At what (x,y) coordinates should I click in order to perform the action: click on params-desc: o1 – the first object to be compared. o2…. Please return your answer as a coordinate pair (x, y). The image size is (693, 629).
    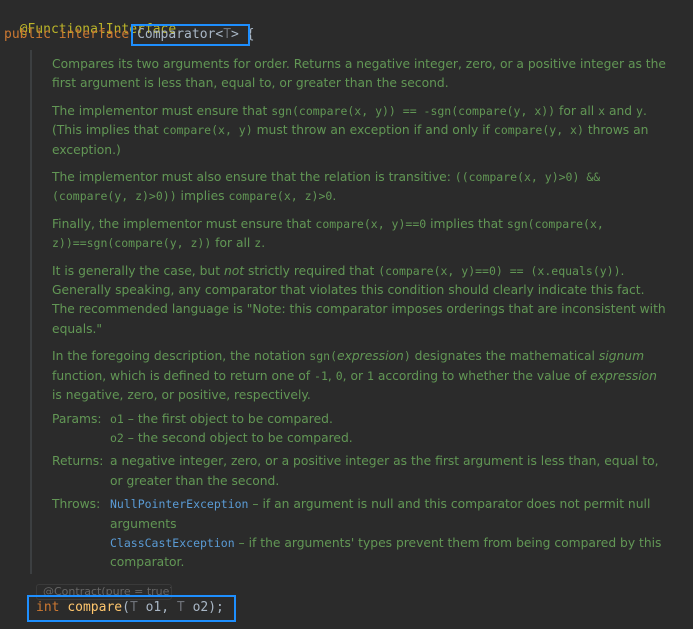
    Looking at the image, I should click on (388, 429).